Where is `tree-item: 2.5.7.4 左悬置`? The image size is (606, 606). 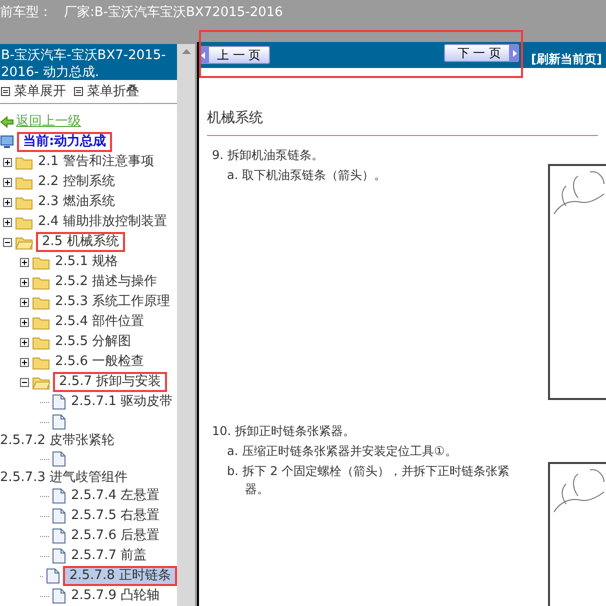 tree-item: 2.5.7.4 左悬置 is located at coordinates (115, 496).